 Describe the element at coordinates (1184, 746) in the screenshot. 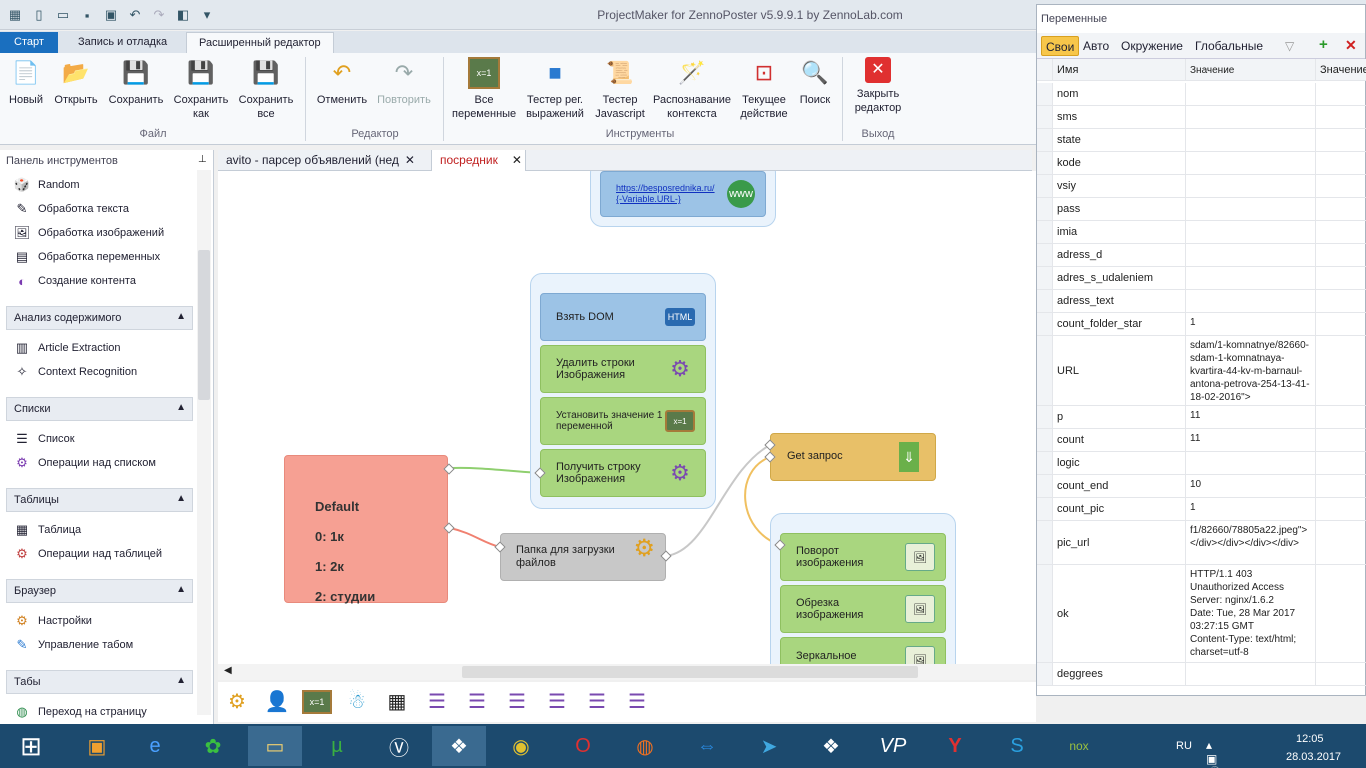

I see `lang-indicator: RU` at that location.